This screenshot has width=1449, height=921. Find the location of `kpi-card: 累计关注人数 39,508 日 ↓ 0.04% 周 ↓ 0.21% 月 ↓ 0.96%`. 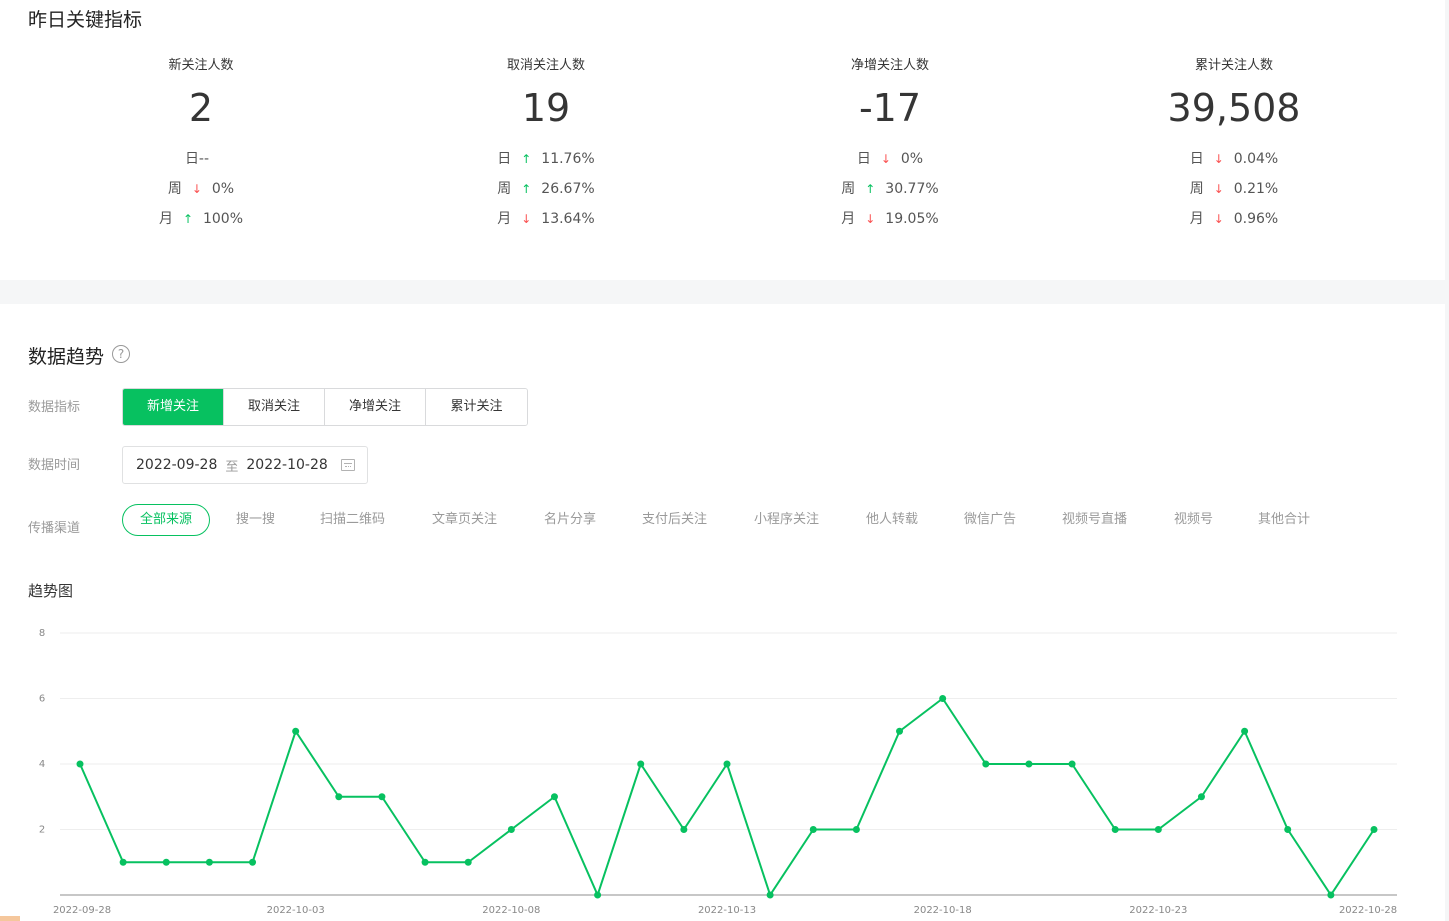

kpi-card: 累计关注人数 39,508 日 ↓ 0.04% 周 ↓ 0.21% 月 ↓ 0.96% is located at coordinates (1234, 145).